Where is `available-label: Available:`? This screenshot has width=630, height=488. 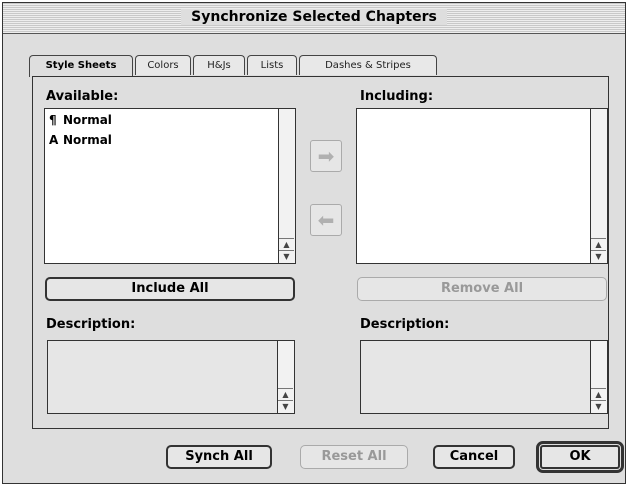
available-label: Available: is located at coordinates (82, 96).